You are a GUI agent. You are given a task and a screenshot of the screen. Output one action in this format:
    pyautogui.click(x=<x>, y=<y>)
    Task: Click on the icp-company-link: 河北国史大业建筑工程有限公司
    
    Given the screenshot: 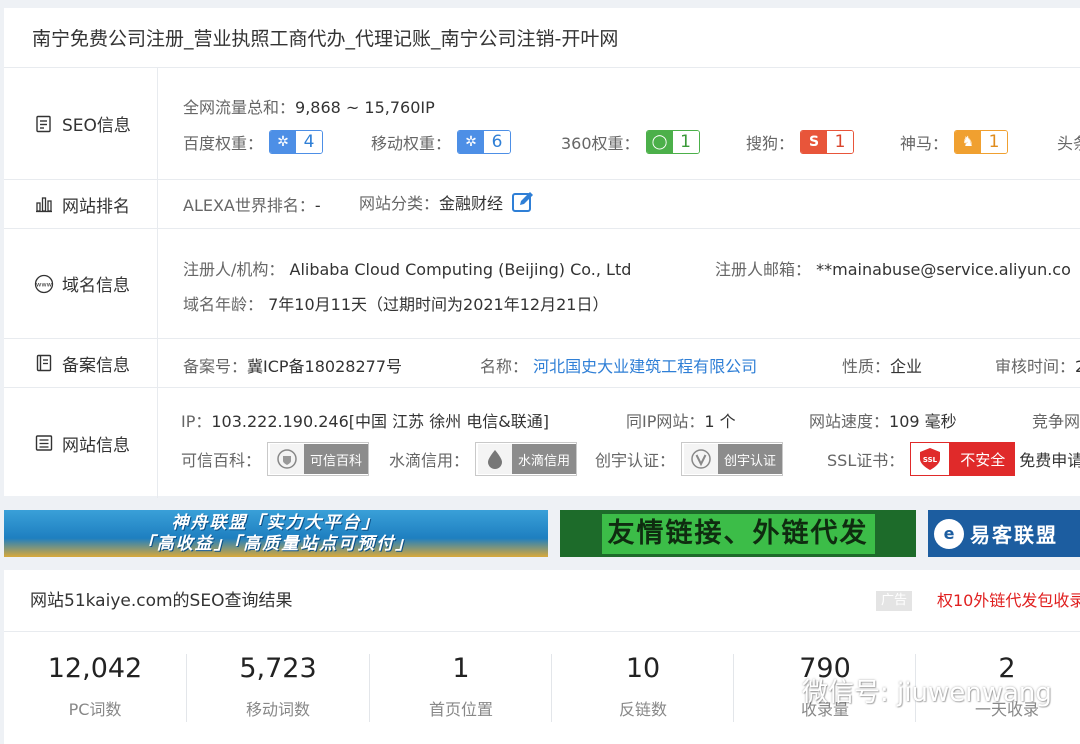 What is the action you would take?
    pyautogui.click(x=645, y=366)
    